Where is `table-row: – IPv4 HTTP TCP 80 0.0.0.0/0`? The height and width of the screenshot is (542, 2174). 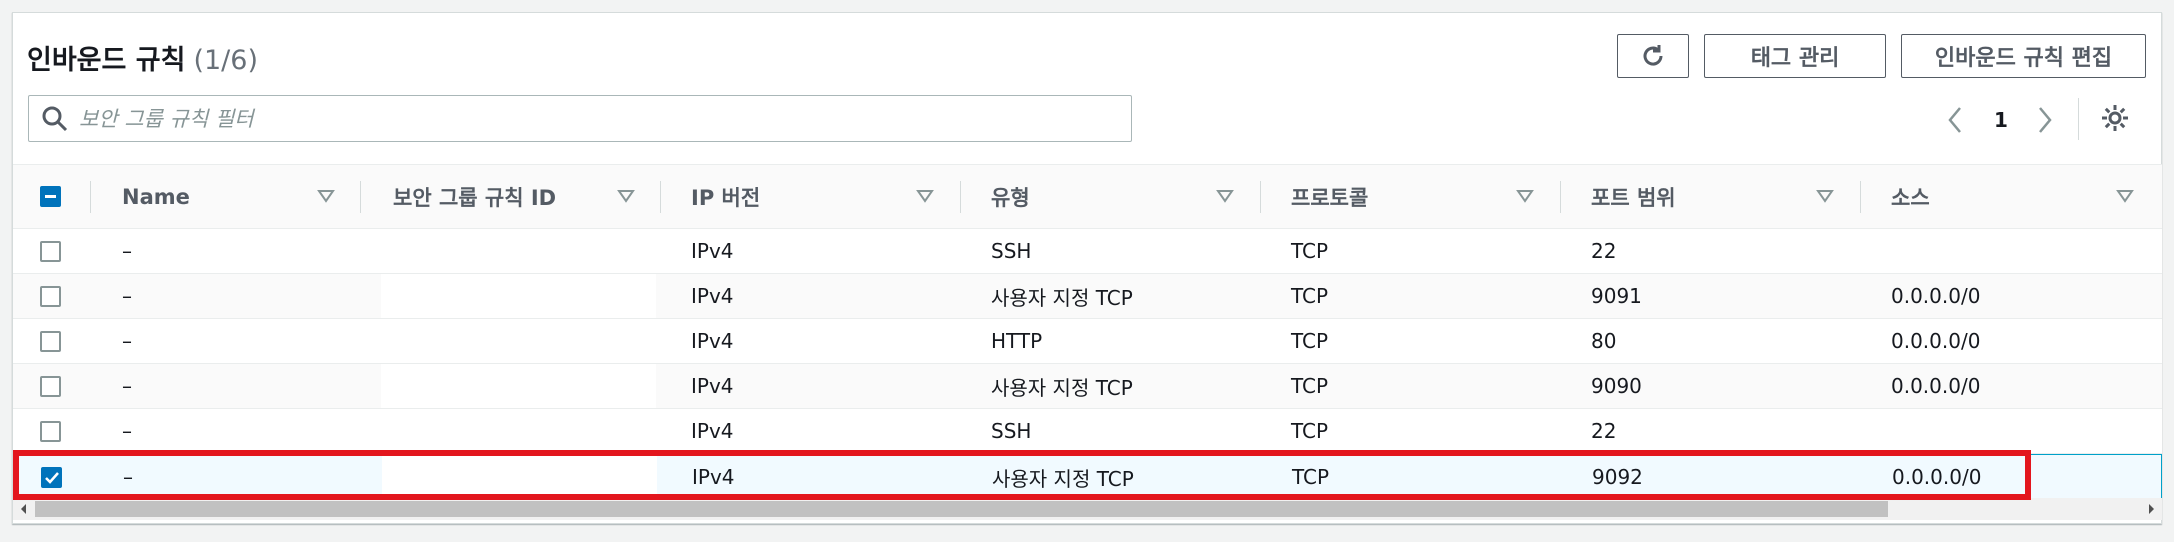
table-row: – IPv4 HTTP TCP 80 0.0.0.0/0 is located at coordinates (1087, 341).